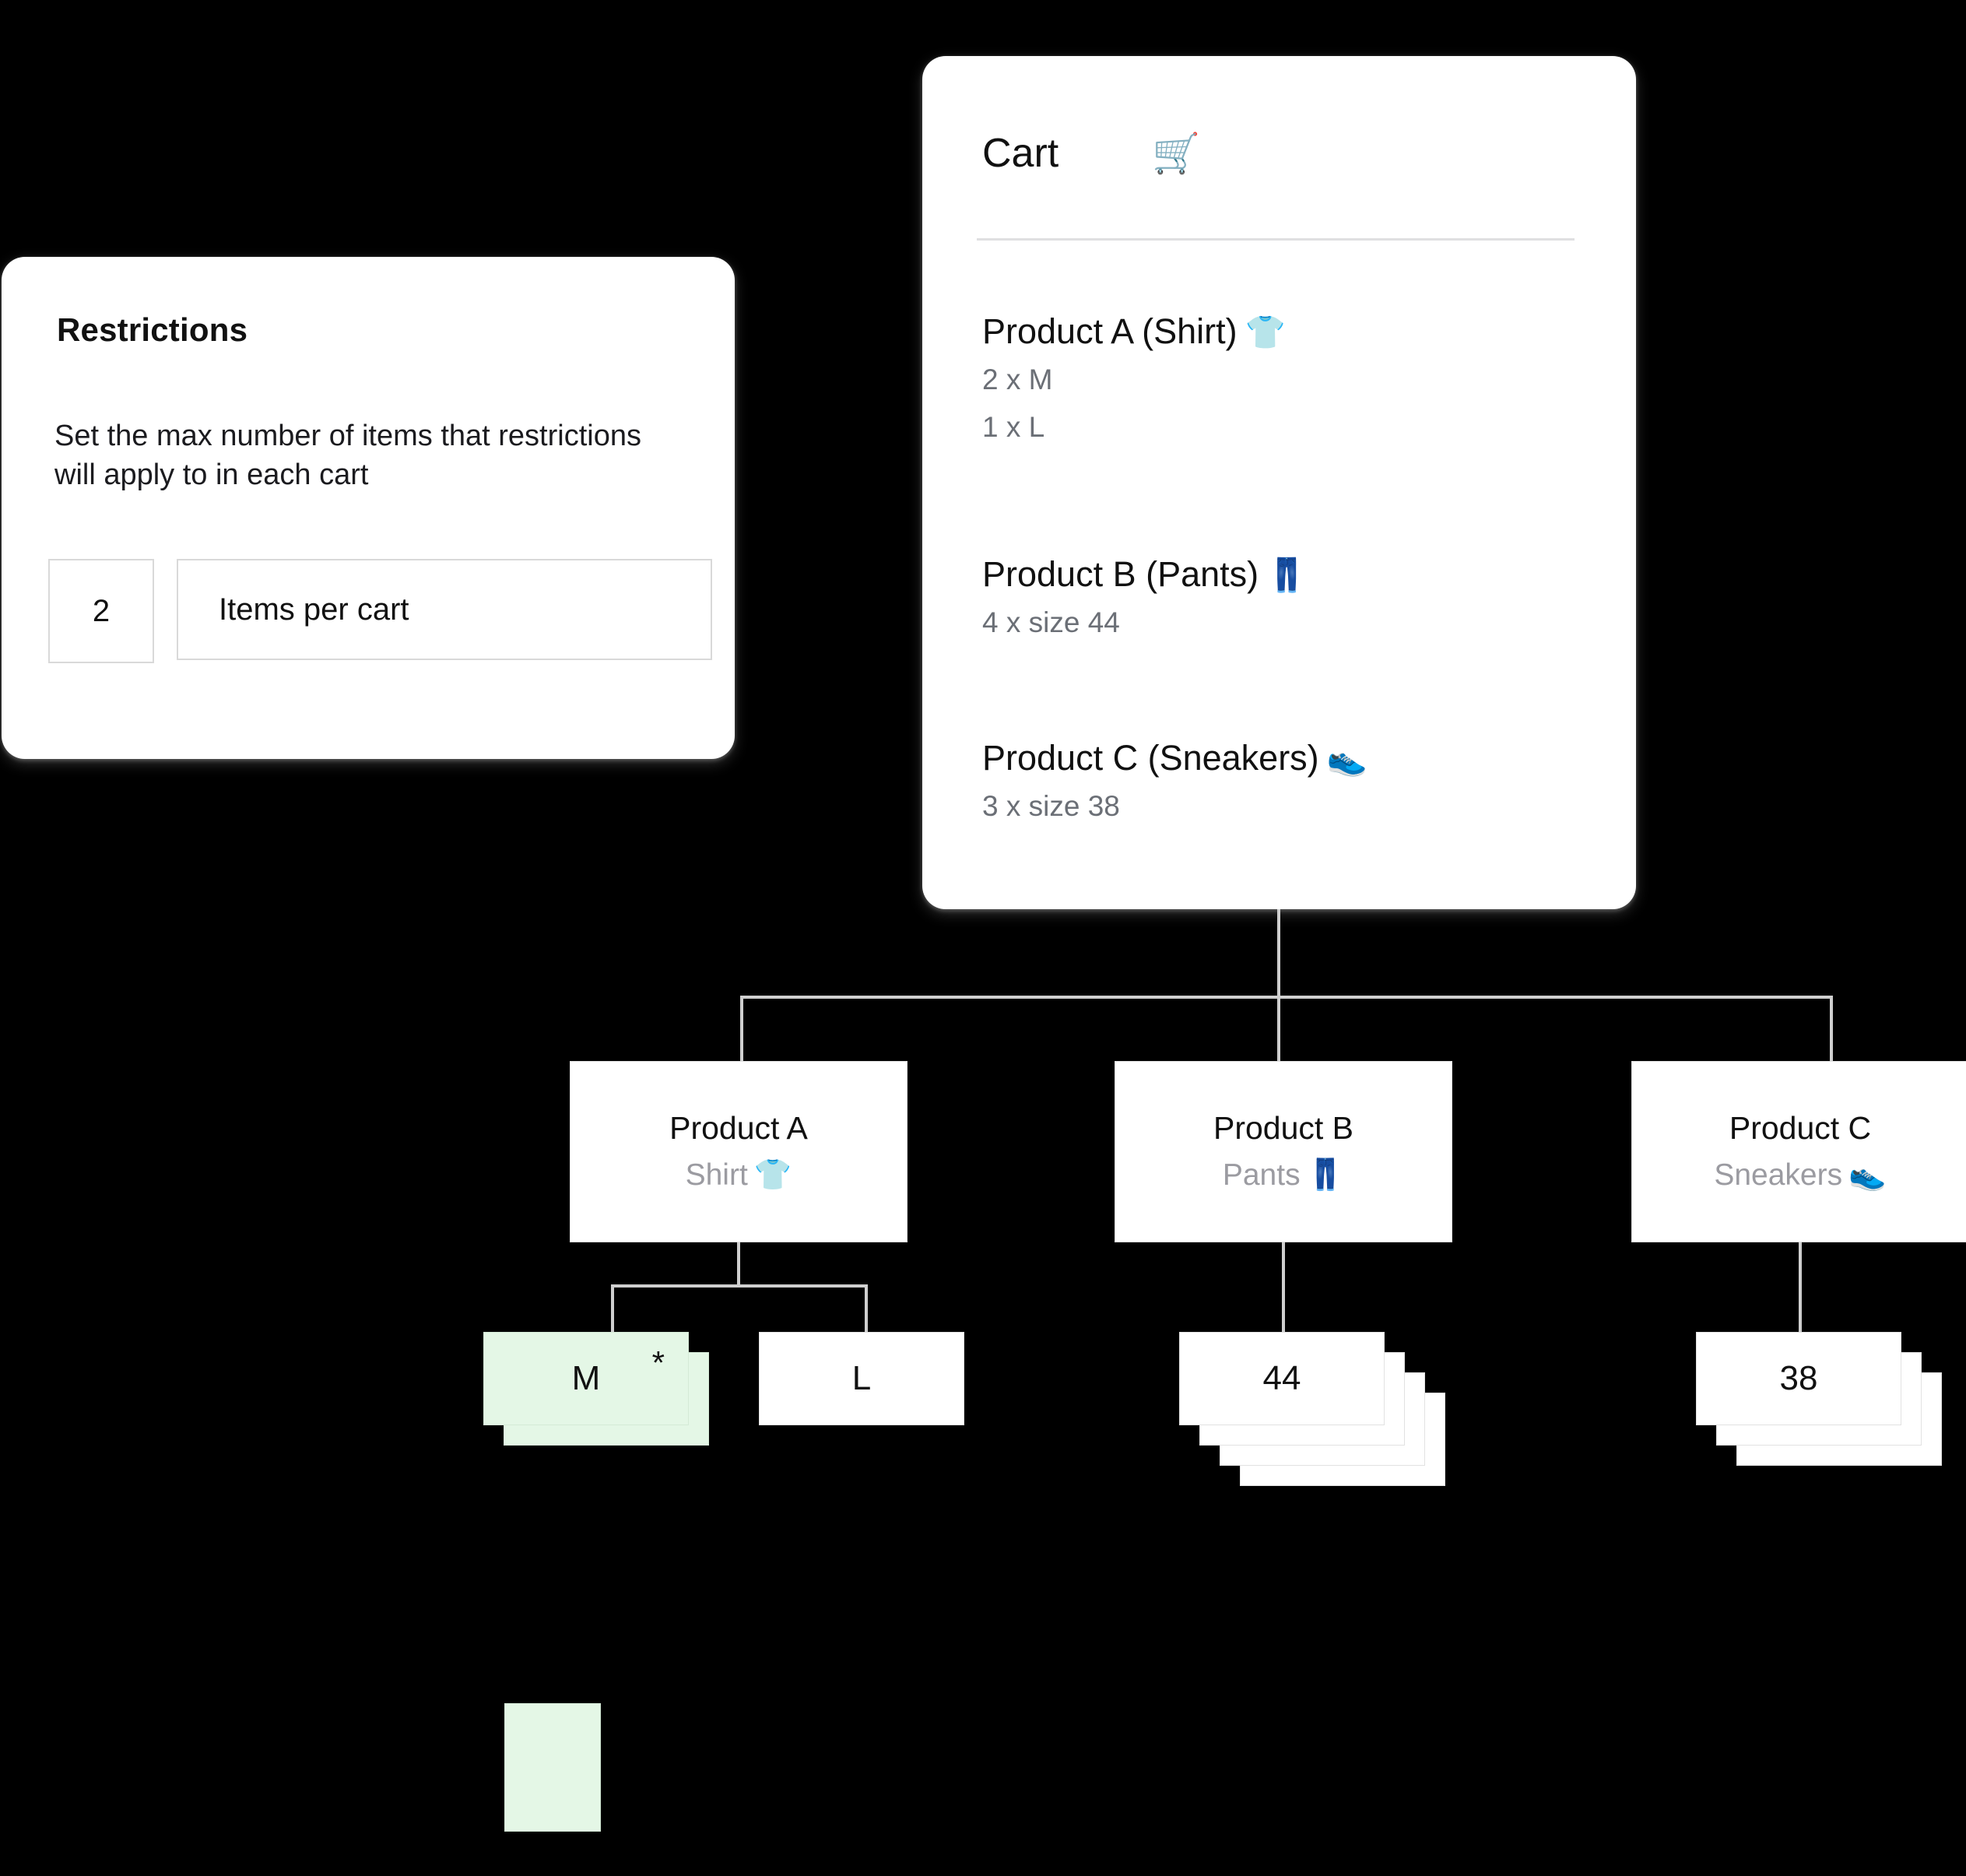  Describe the element at coordinates (1282, 153) in the screenshot. I see `cart-header: Cart 🛒` at that location.